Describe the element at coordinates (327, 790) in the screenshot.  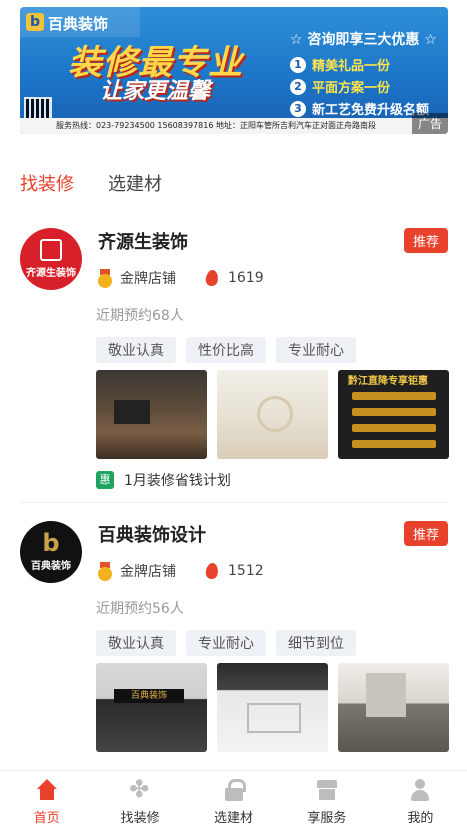
I see `shop-icon` at that location.